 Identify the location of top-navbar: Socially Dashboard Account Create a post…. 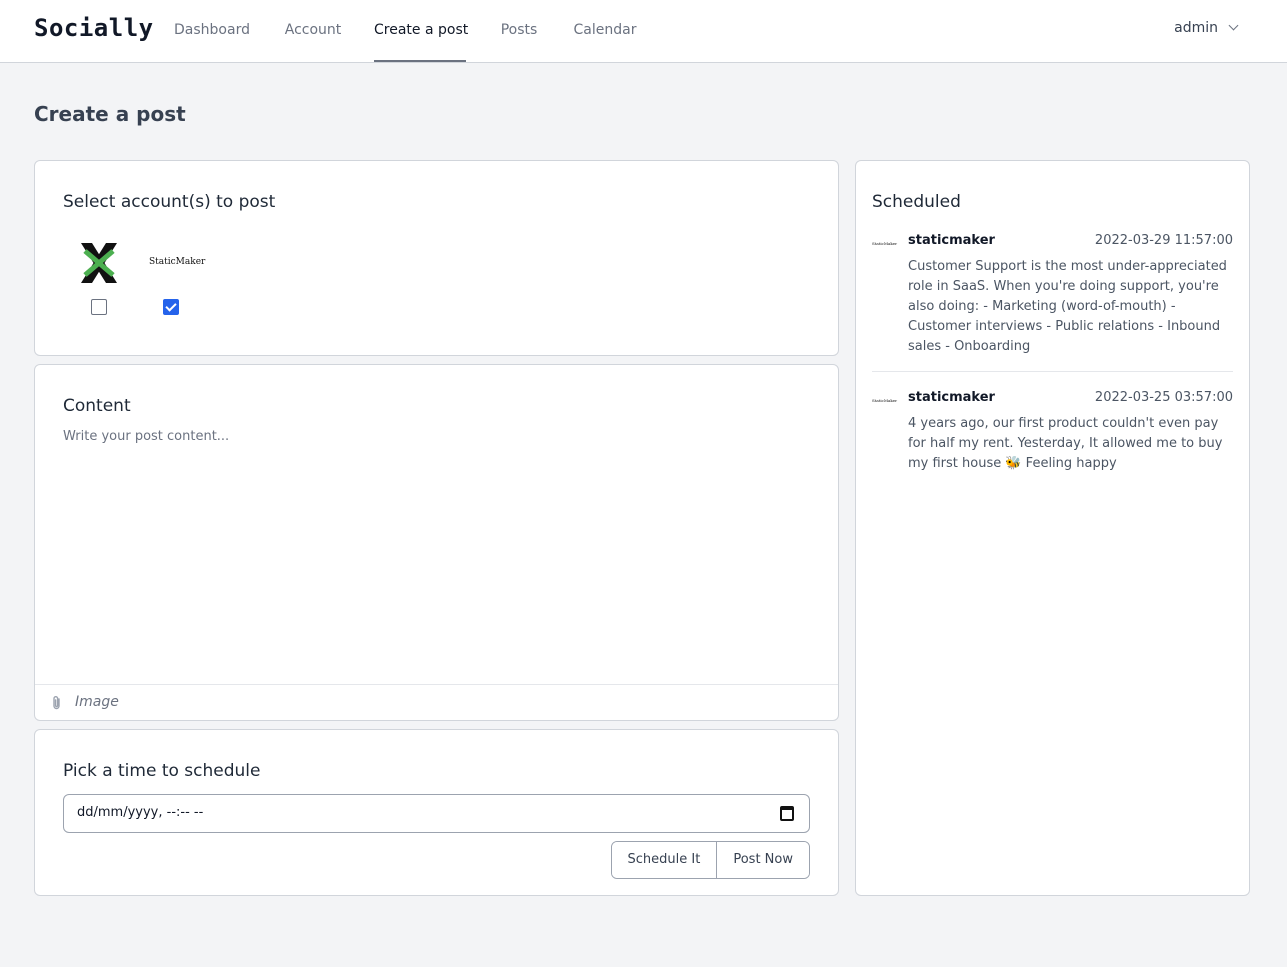
(643, 31).